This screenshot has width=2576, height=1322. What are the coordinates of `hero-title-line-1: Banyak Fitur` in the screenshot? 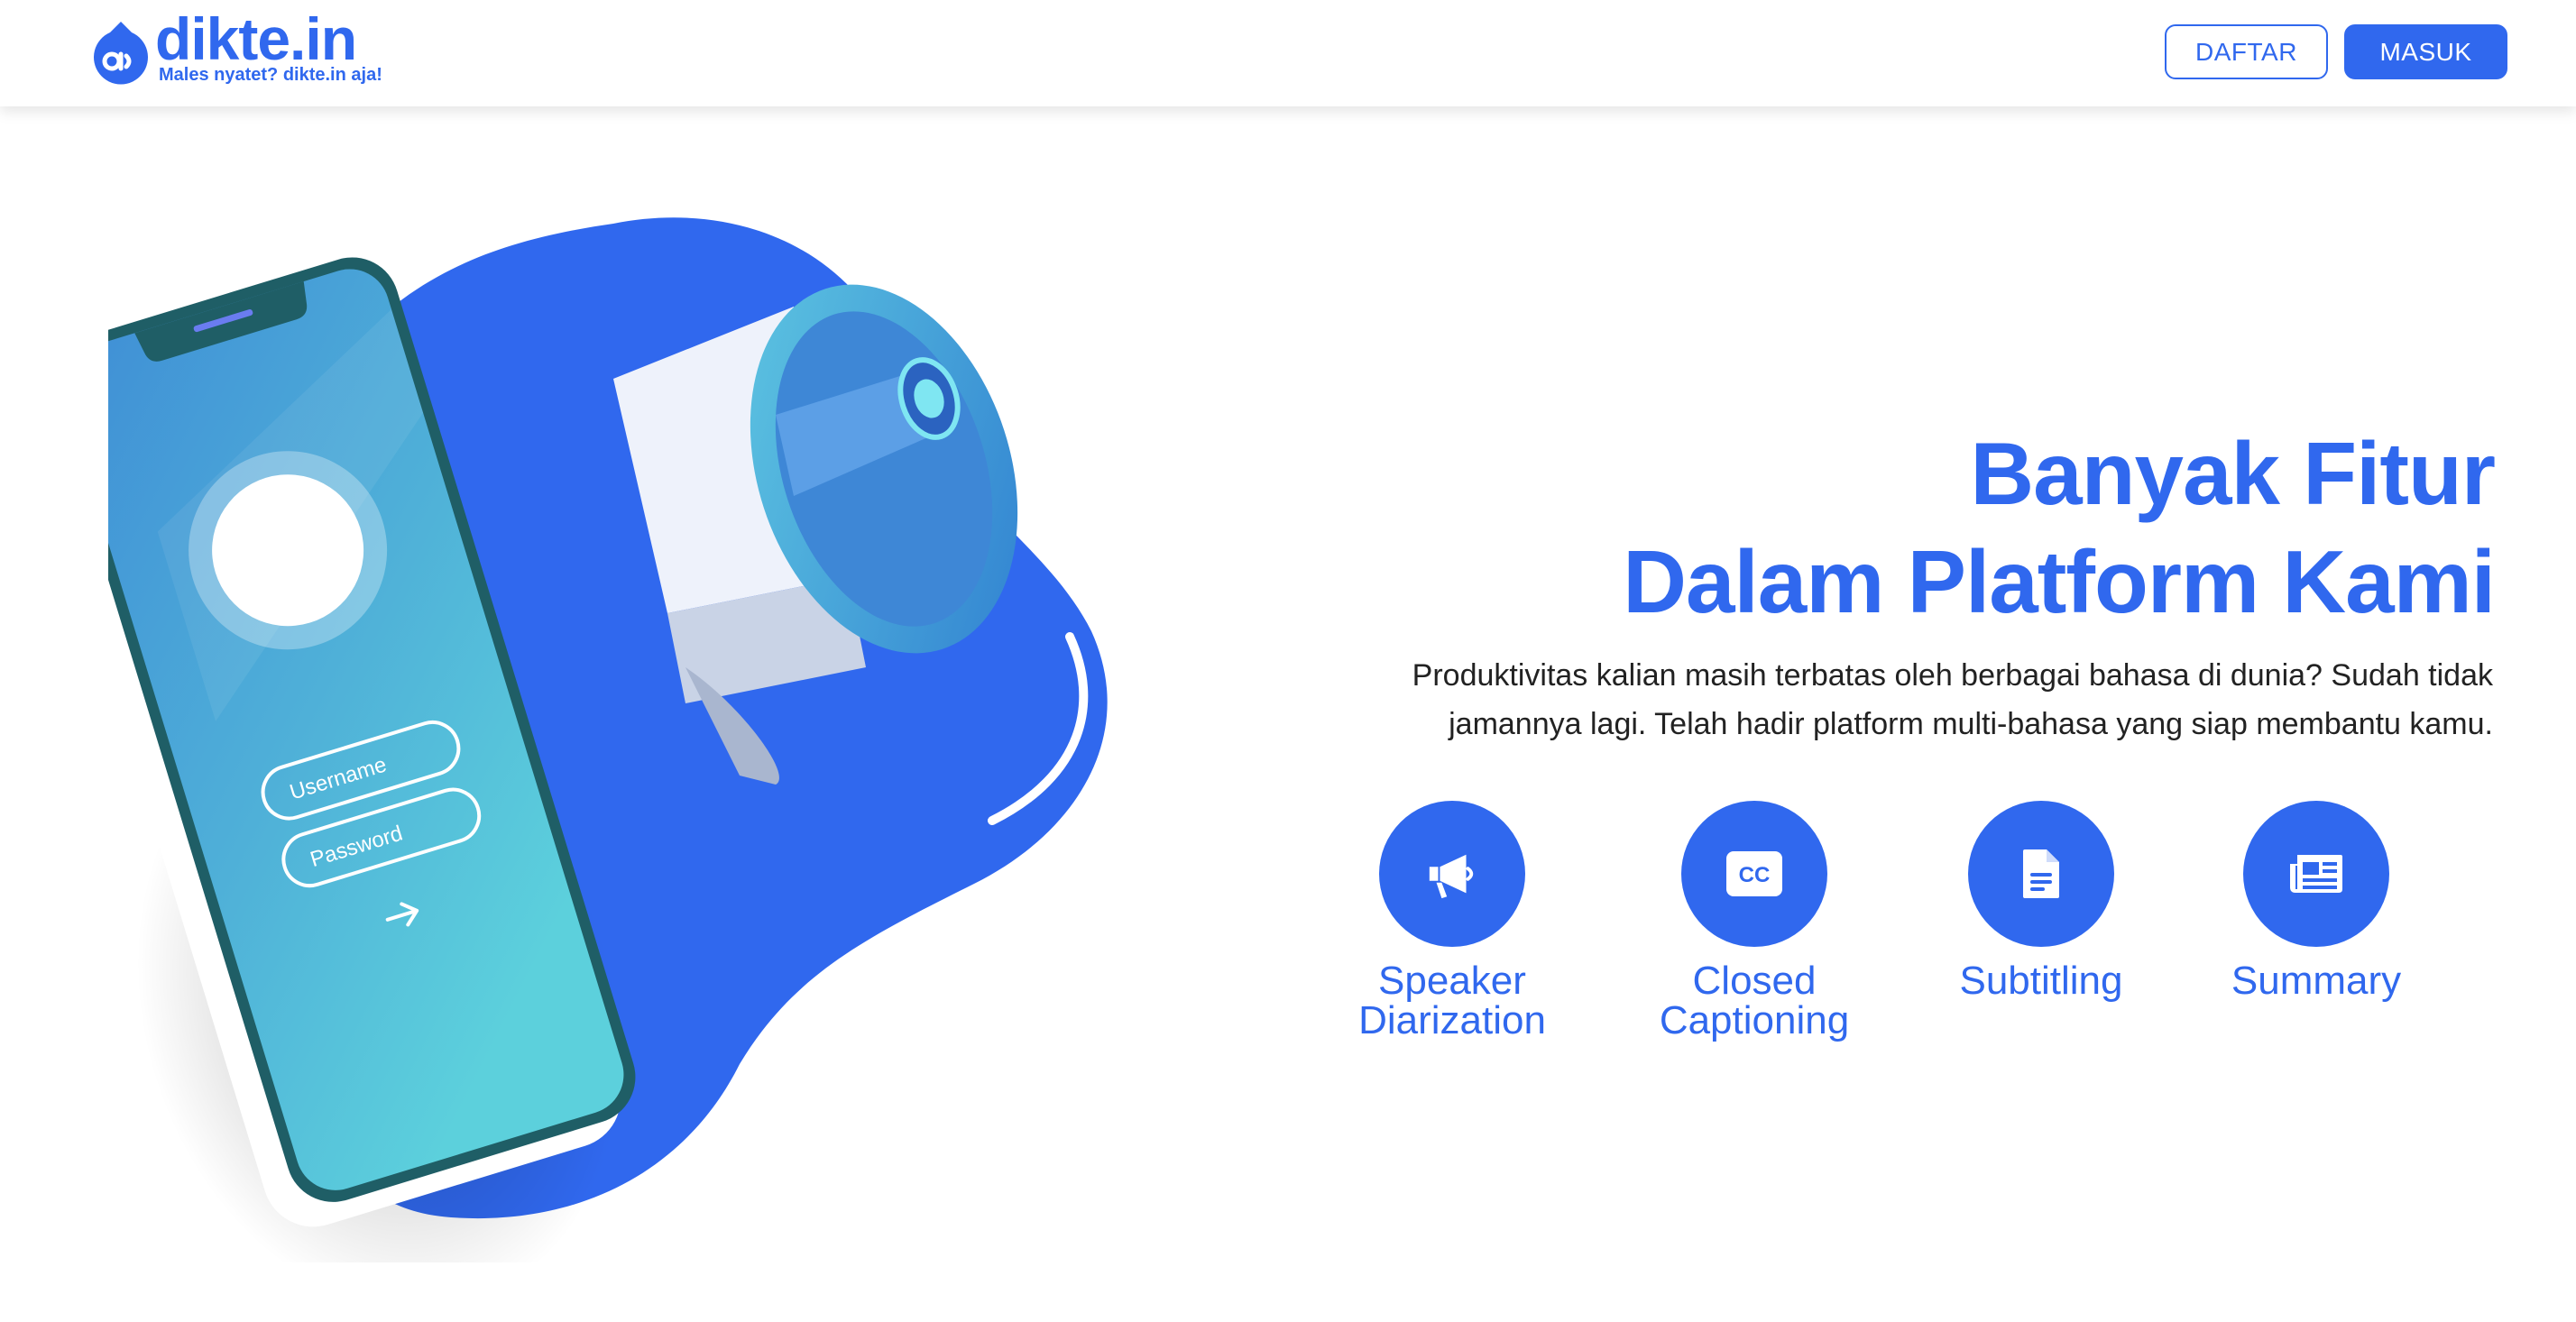 It's located at (2233, 473).